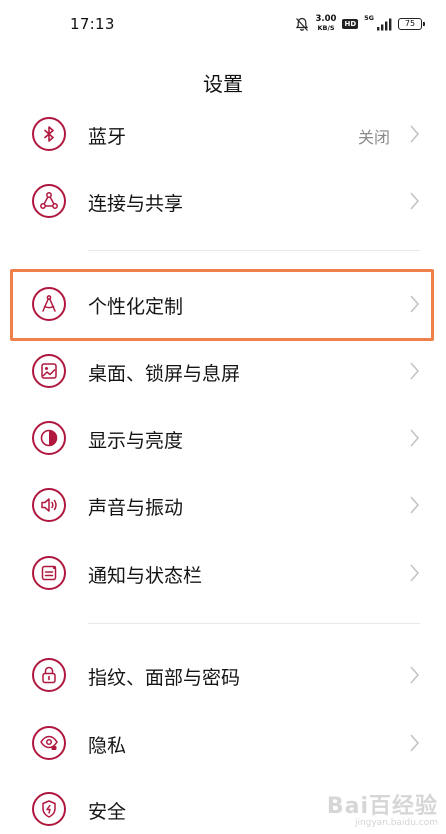 This screenshot has height=834, width=446. What do you see at coordinates (384, 24) in the screenshot?
I see `signal-icon` at bounding box center [384, 24].